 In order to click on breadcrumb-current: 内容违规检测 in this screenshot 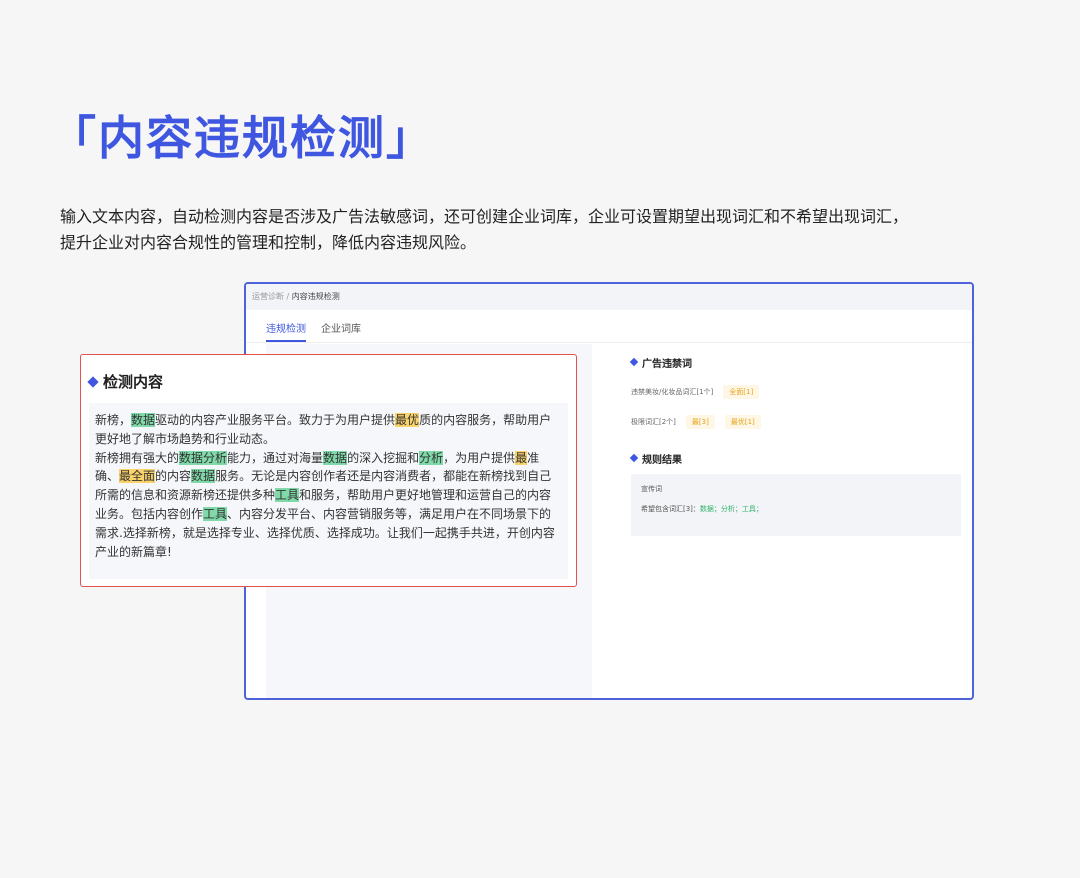, I will do `click(315, 296)`.